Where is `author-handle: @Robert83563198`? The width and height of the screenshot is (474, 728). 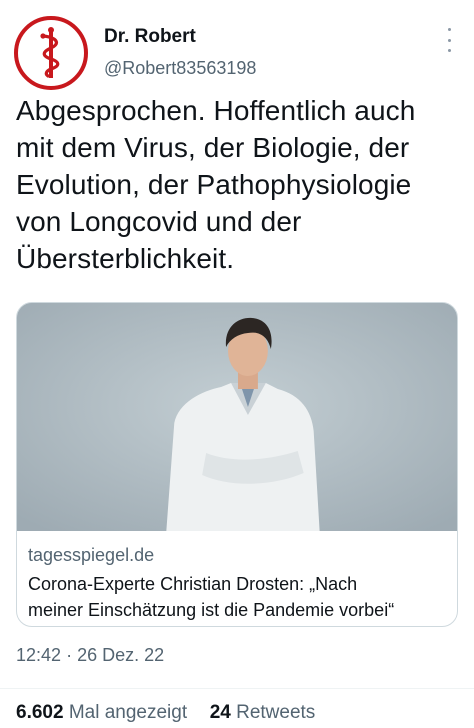 author-handle: @Robert83563198 is located at coordinates (180, 68).